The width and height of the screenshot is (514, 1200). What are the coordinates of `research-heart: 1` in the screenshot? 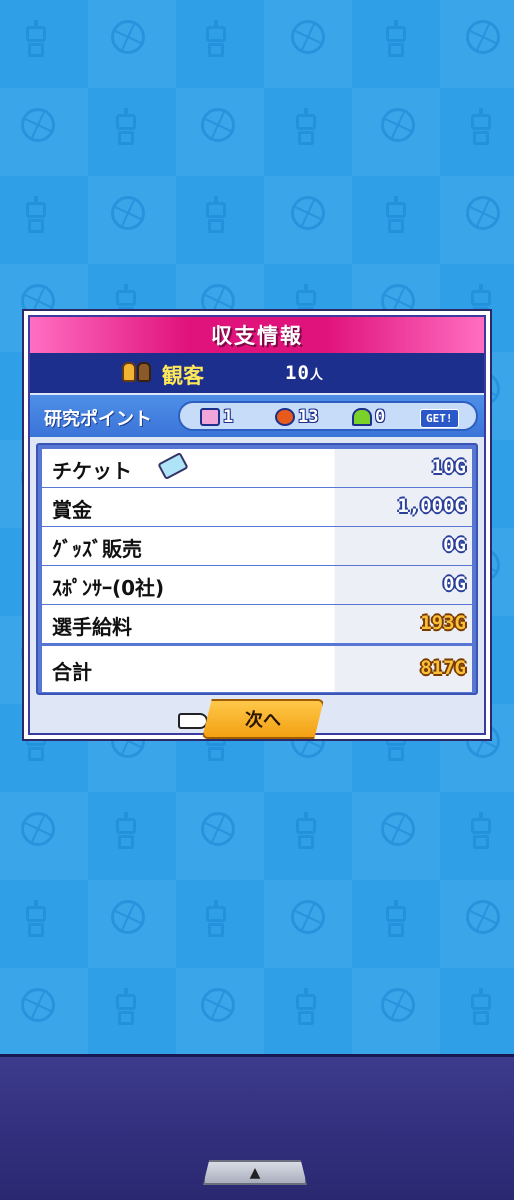 It's located at (216, 417).